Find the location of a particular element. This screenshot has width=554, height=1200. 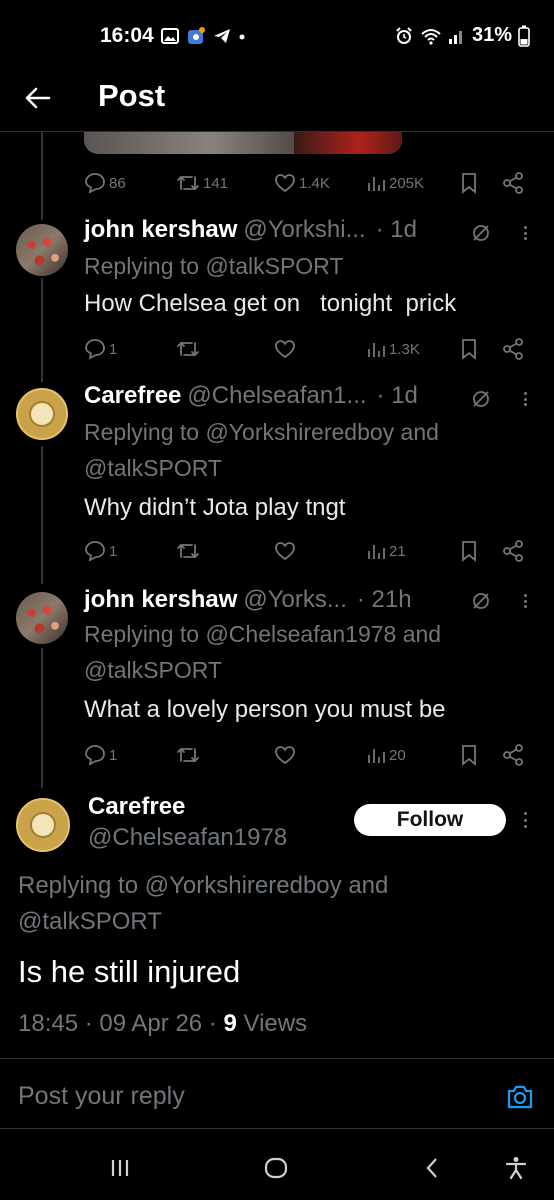

display-name: Carefree is located at coordinates (132, 396).